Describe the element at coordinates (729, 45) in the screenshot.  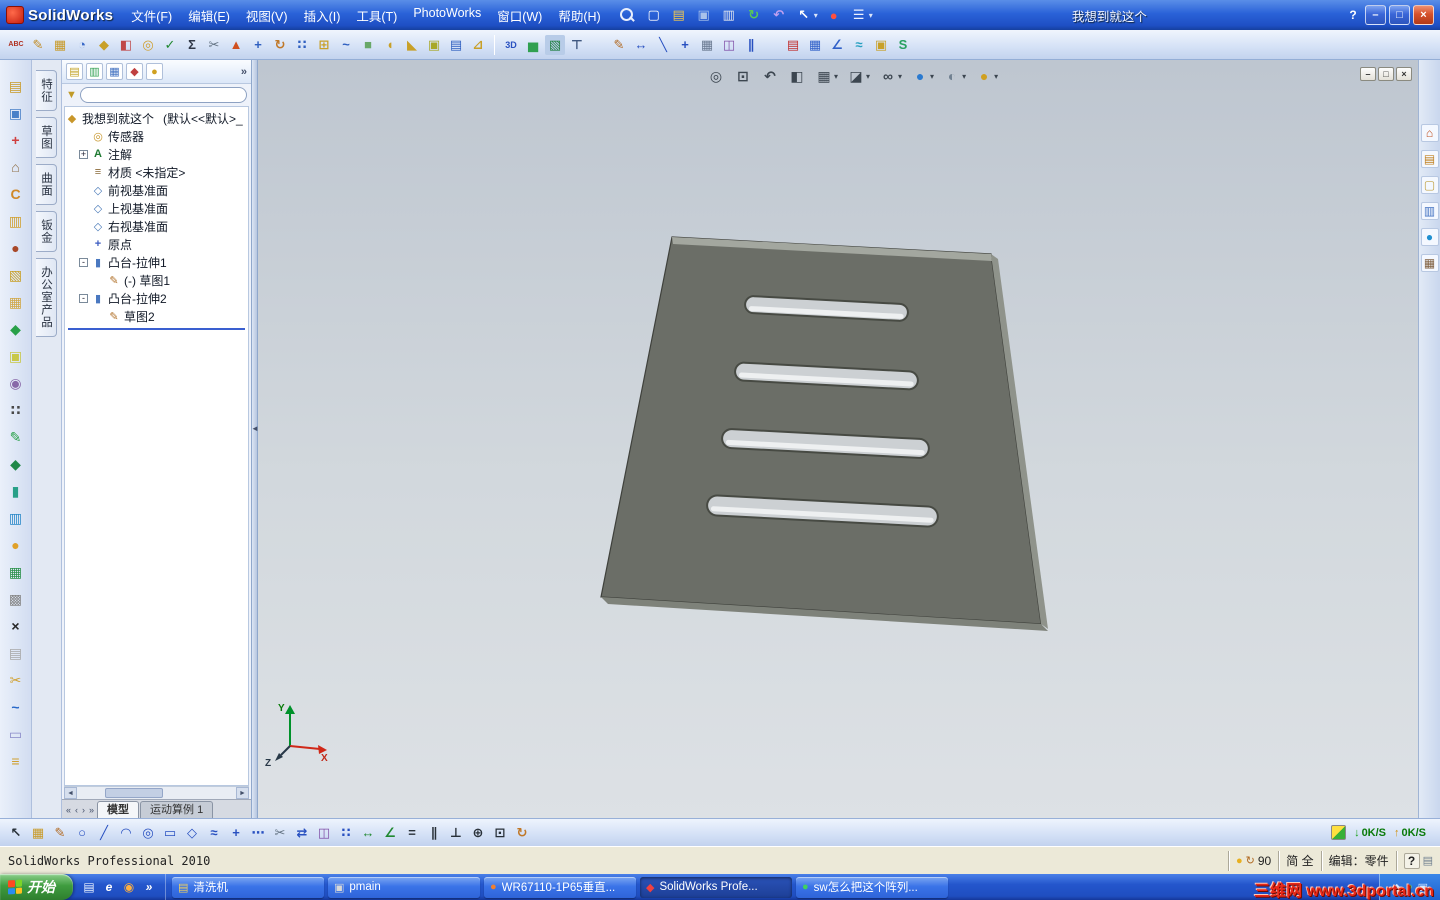
I see `mirror-entities-icon: ◫` at that location.